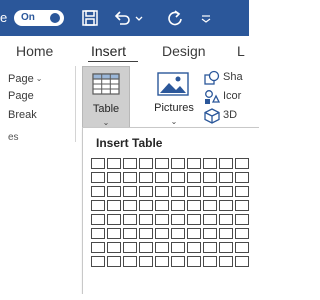  What do you see at coordinates (90, 18) in the screenshot?
I see `save-icon` at bounding box center [90, 18].